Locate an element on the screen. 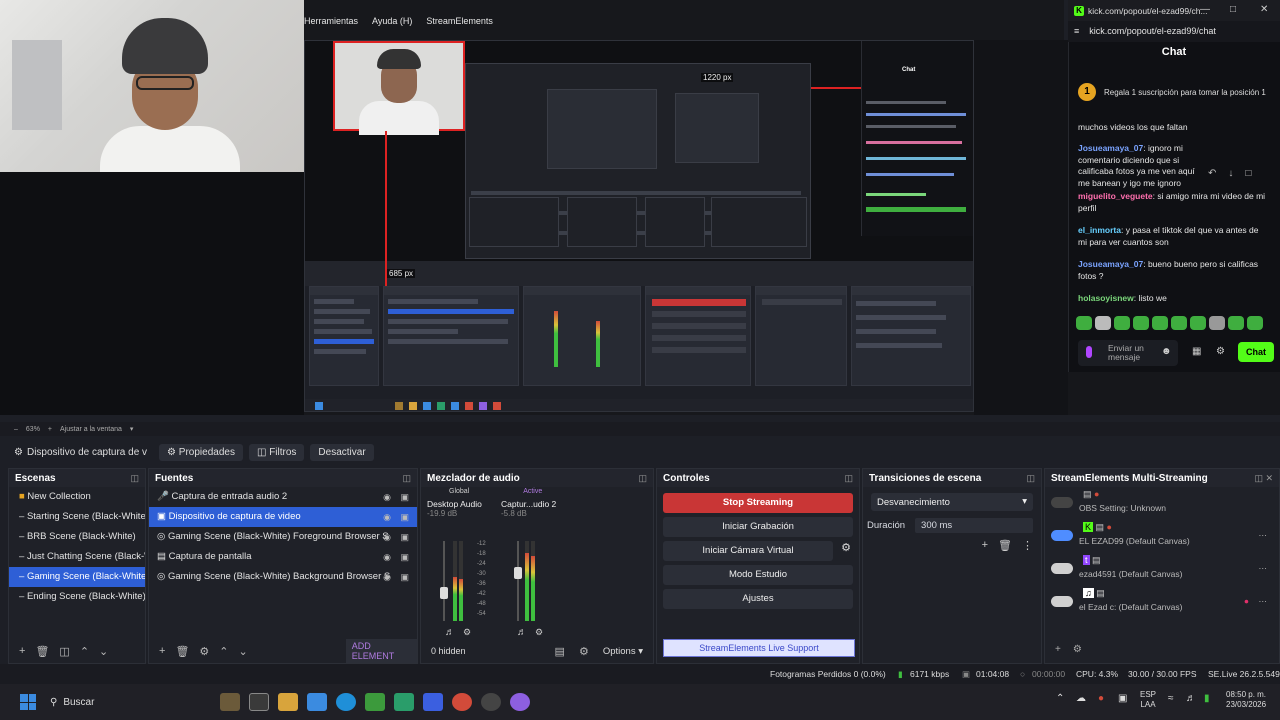 This screenshot has width=1280, height=720. menu-streamelements: StreamElements is located at coordinates (459, 24).